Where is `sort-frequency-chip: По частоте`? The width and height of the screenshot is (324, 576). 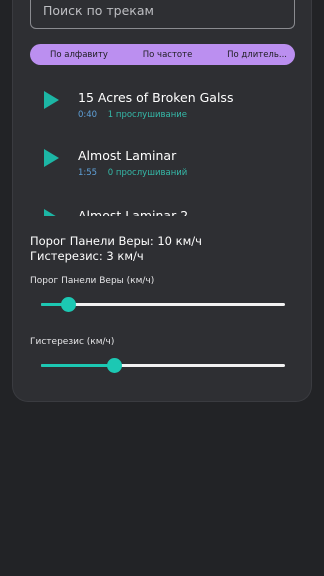 sort-frequency-chip: По частоте is located at coordinates (168, 55).